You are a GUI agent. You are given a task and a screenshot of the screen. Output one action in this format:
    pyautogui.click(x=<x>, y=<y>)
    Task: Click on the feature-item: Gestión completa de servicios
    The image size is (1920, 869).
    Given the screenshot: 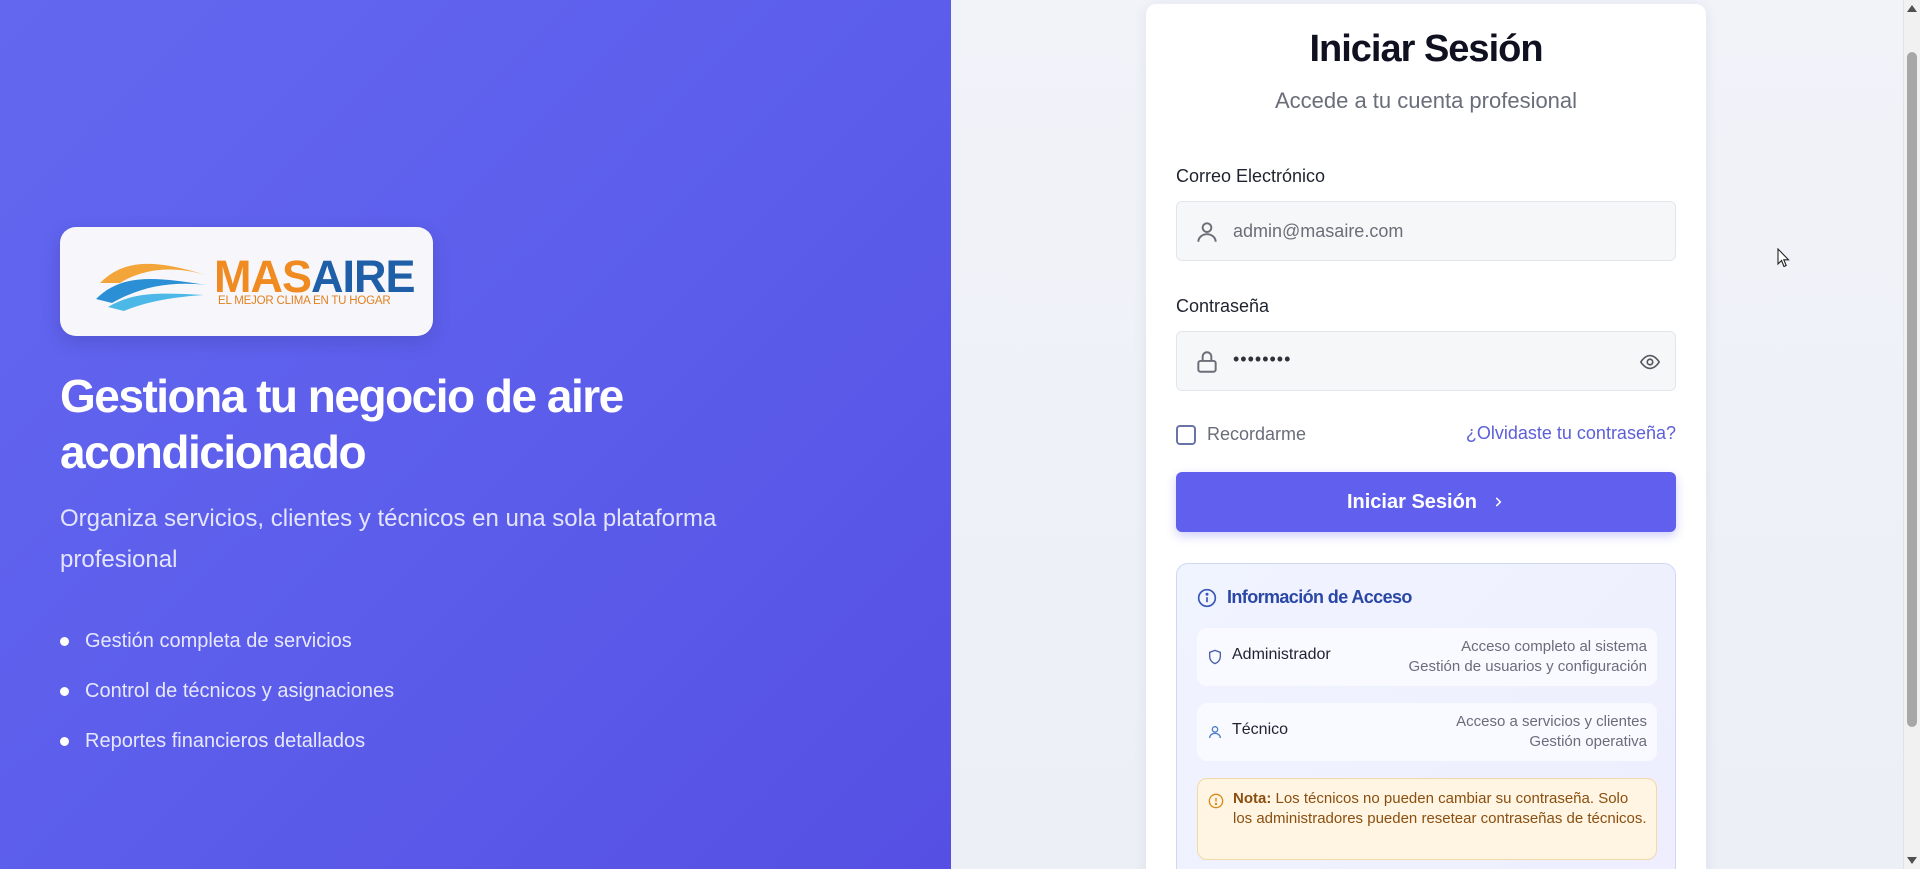 What is the action you would take?
    pyautogui.click(x=227, y=641)
    